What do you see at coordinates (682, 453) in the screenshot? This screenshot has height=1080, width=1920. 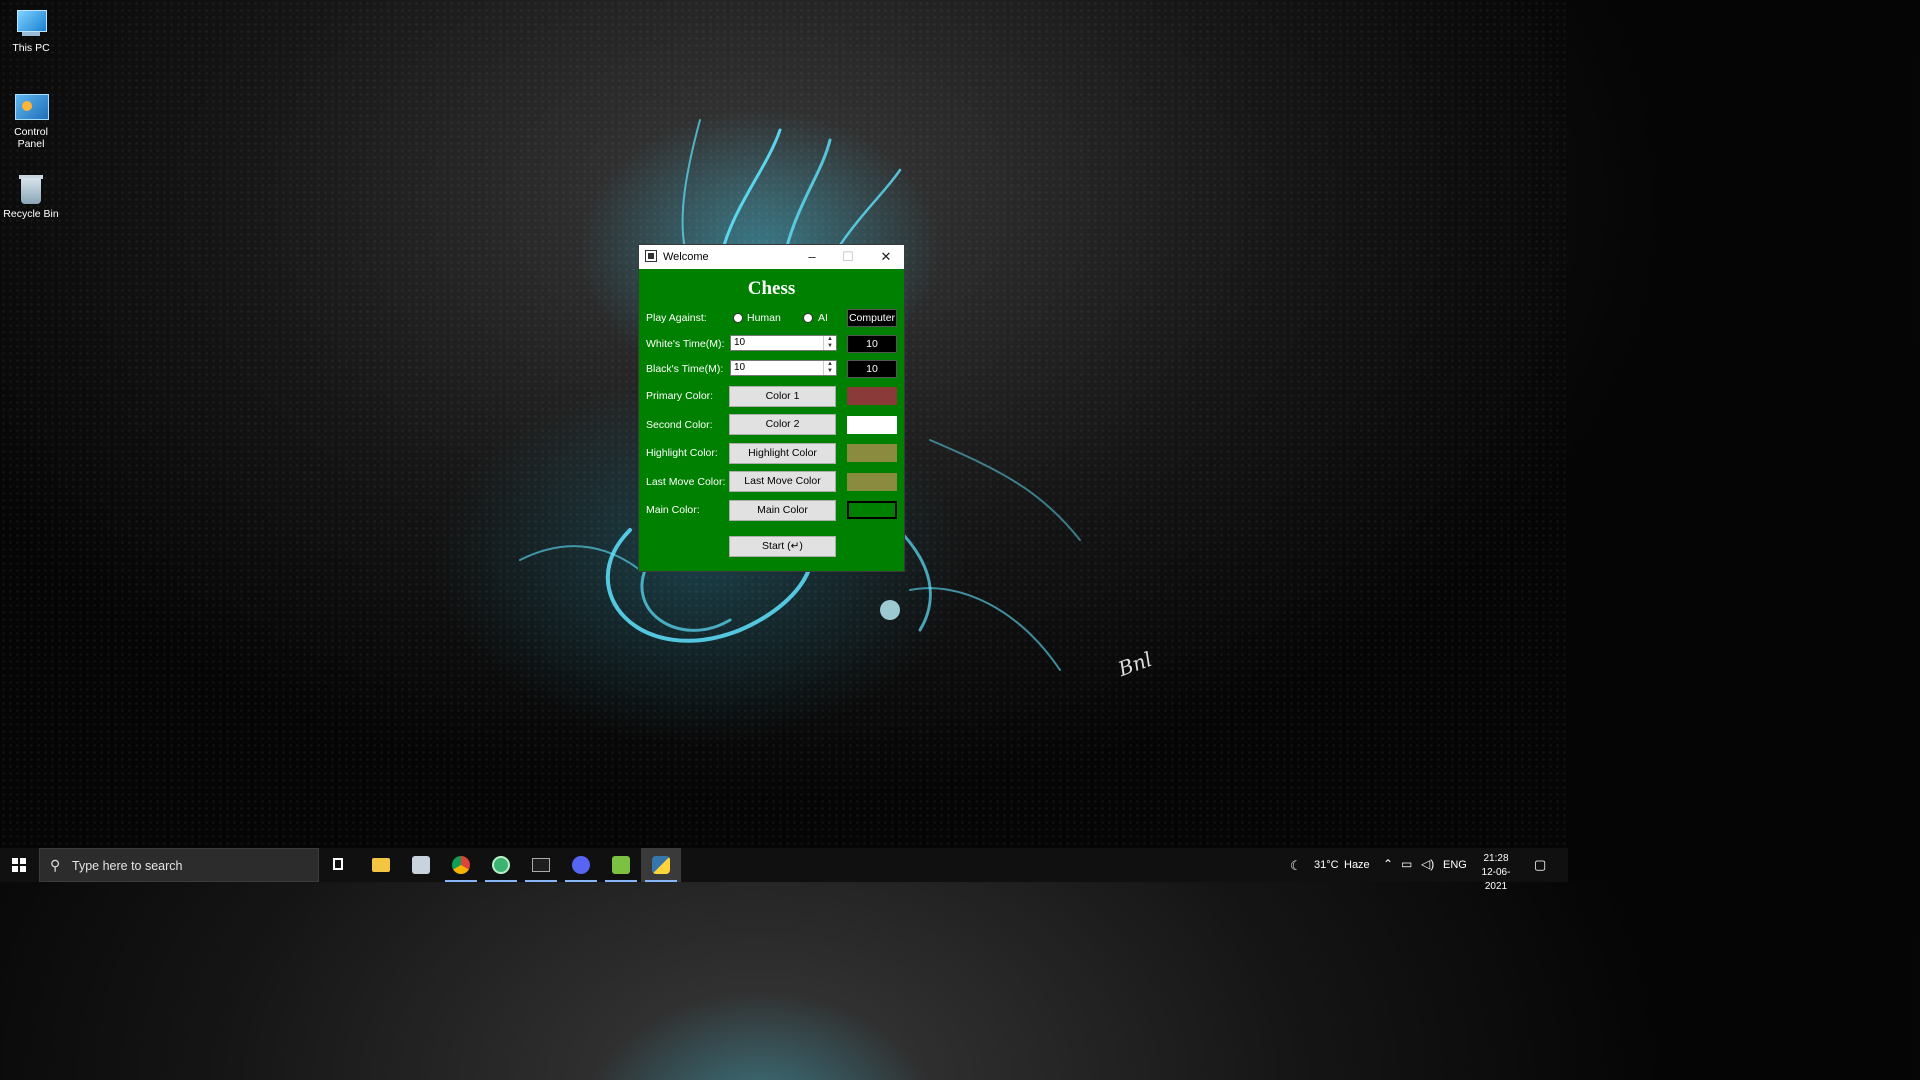 I see `highlight-color-label: Highlight Color:` at bounding box center [682, 453].